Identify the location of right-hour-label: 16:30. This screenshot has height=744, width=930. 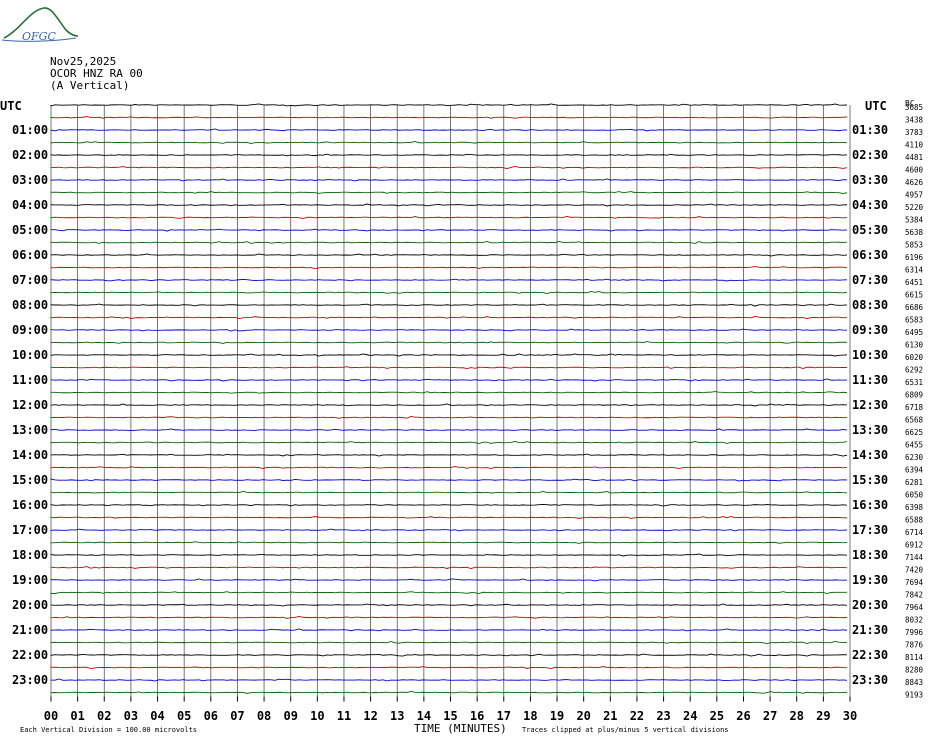
(870, 505).